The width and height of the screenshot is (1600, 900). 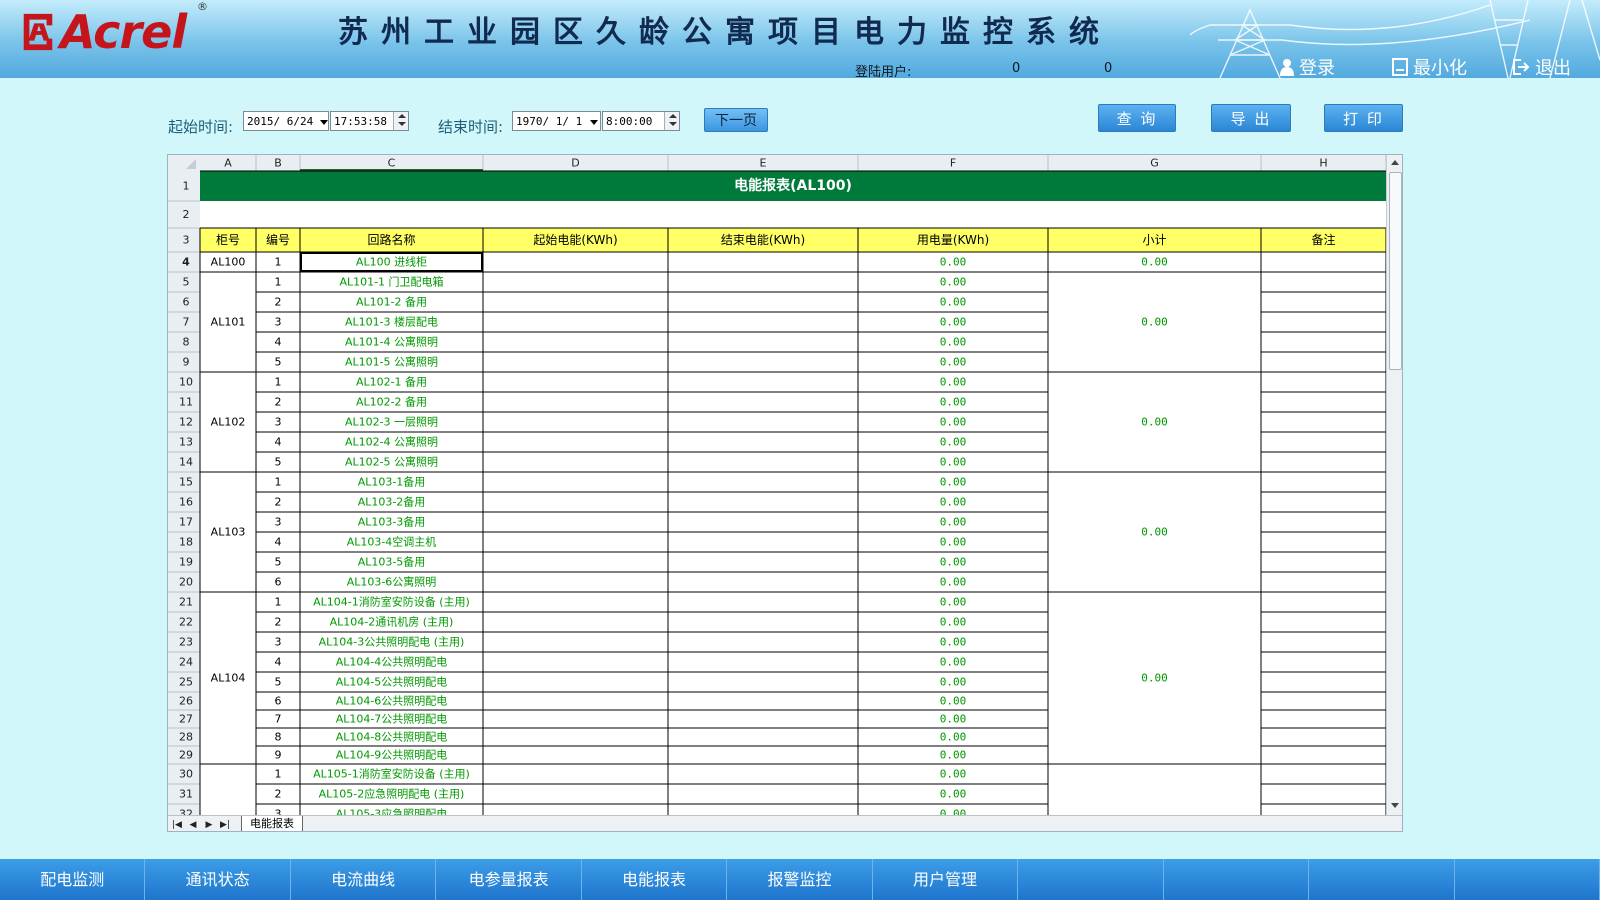 What do you see at coordinates (186, 186) in the screenshot?
I see `row-number-1: 1` at bounding box center [186, 186].